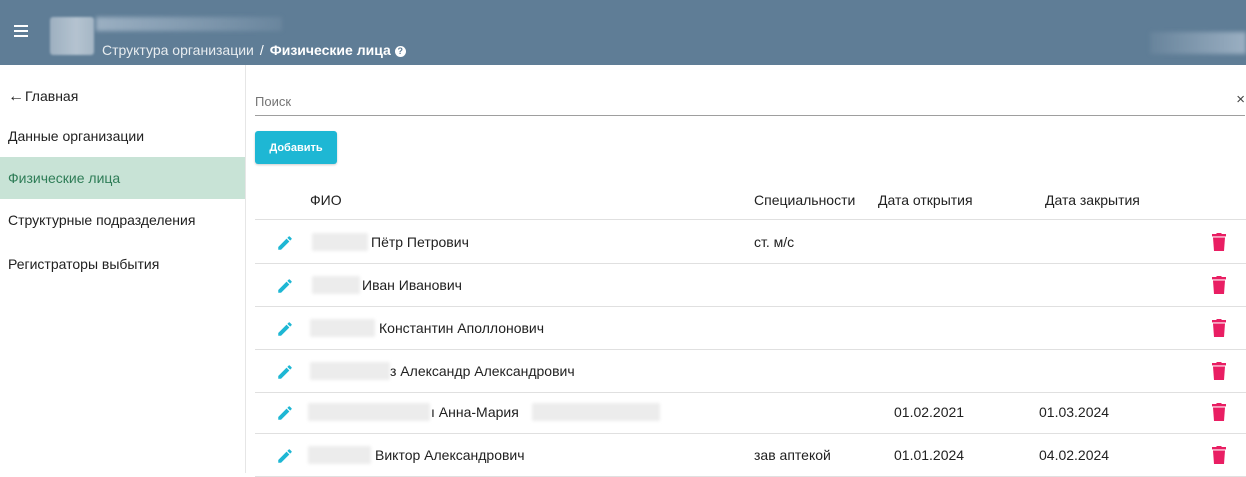 The height and width of the screenshot is (477, 1246). Describe the element at coordinates (16, 96) in the screenshot. I see `arrow-left-icon: ←` at that location.